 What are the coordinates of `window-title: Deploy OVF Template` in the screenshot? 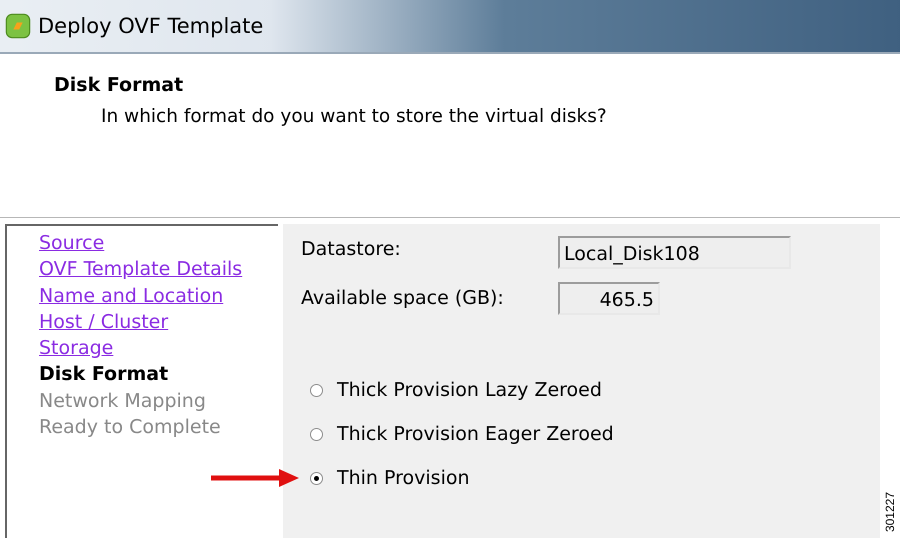 It's located at (151, 26).